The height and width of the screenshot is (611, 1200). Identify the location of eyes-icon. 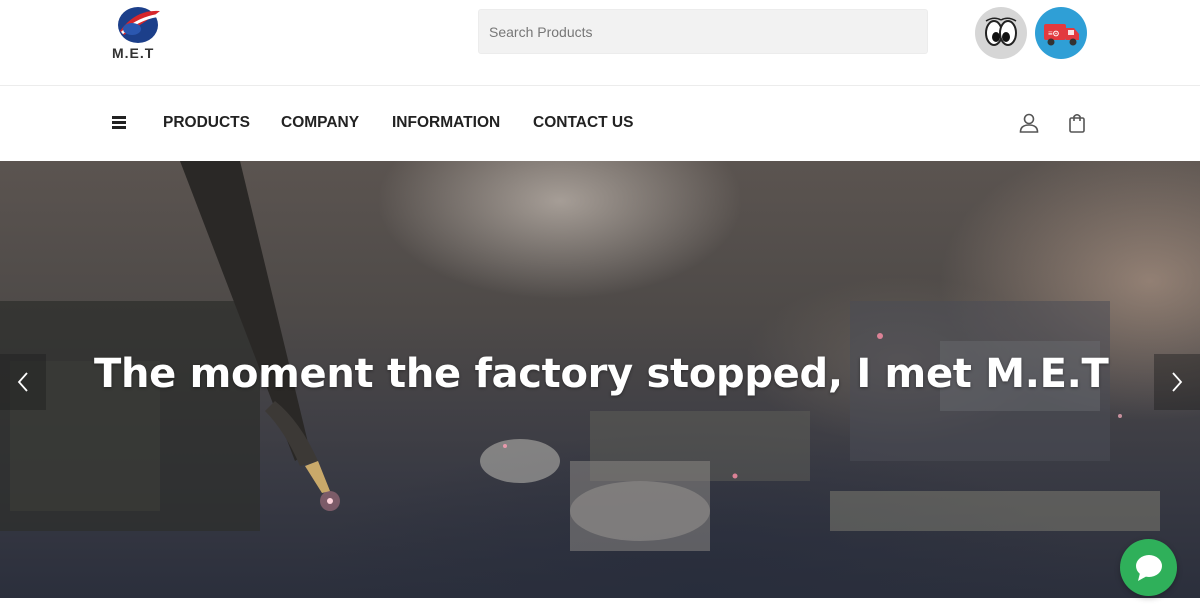
(1001, 31).